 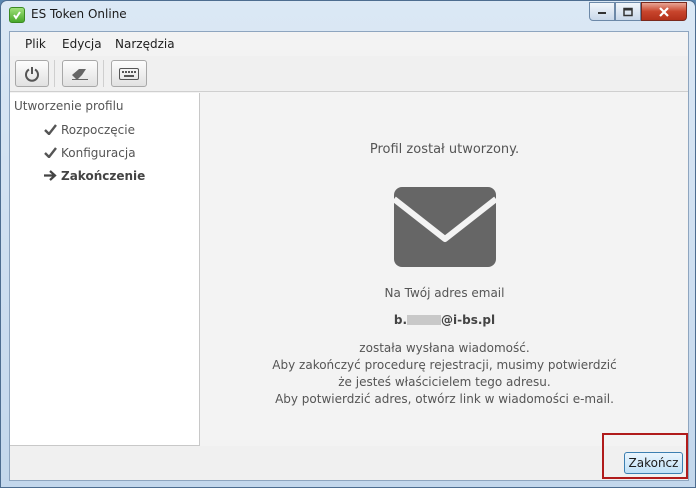 What do you see at coordinates (50, 175) in the screenshot?
I see `arrow-right-icon` at bounding box center [50, 175].